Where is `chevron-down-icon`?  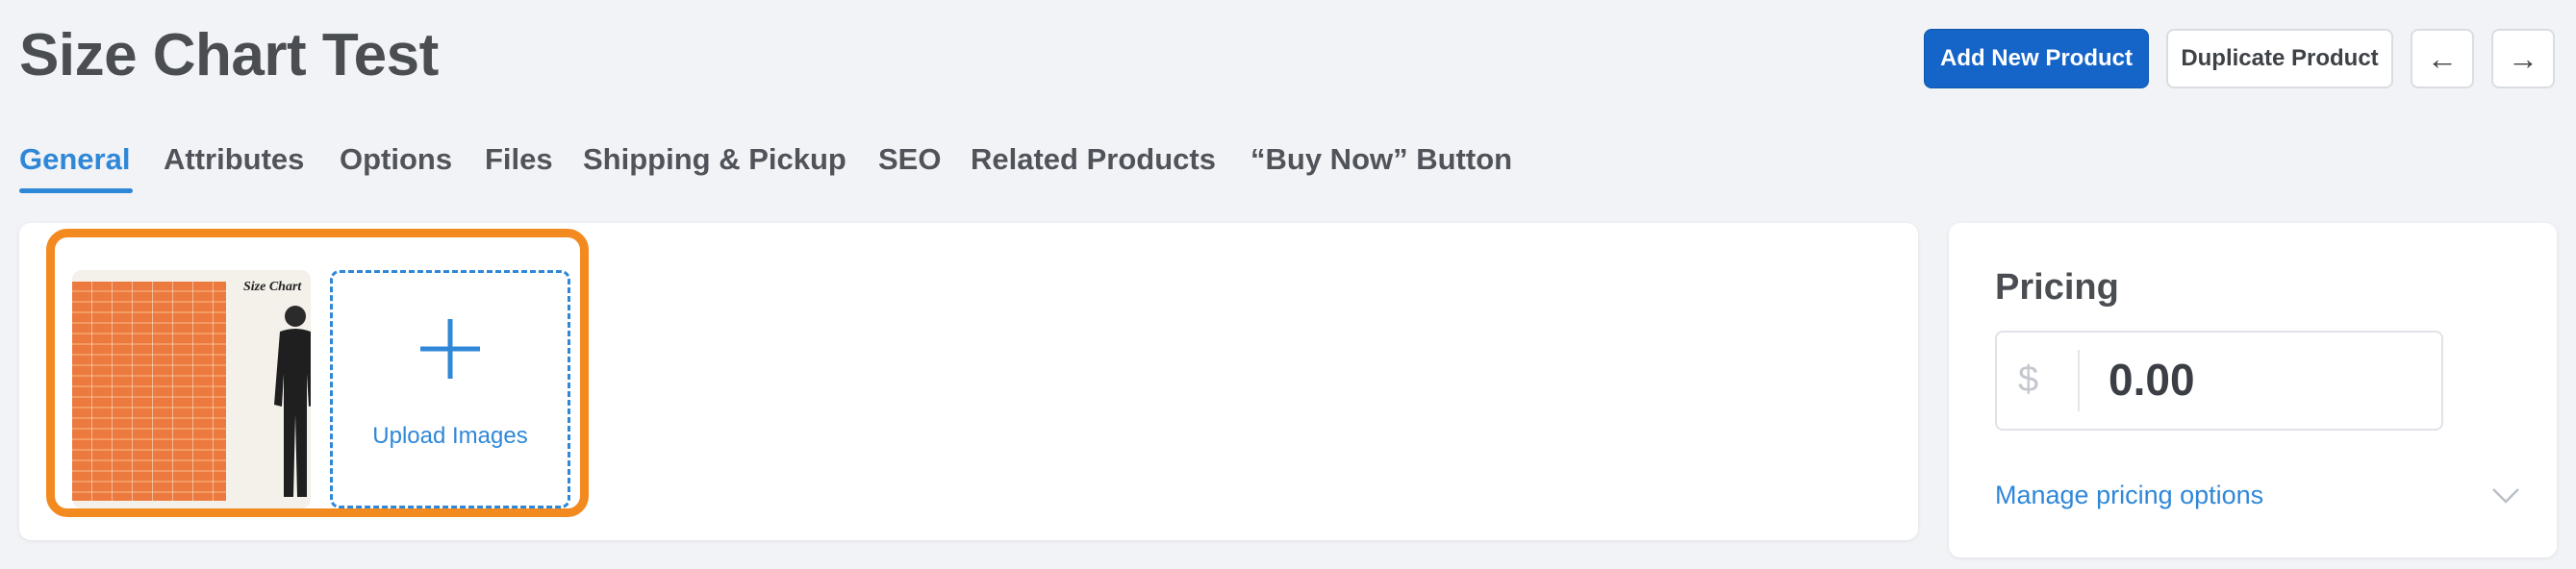
chevron-down-icon is located at coordinates (2506, 495).